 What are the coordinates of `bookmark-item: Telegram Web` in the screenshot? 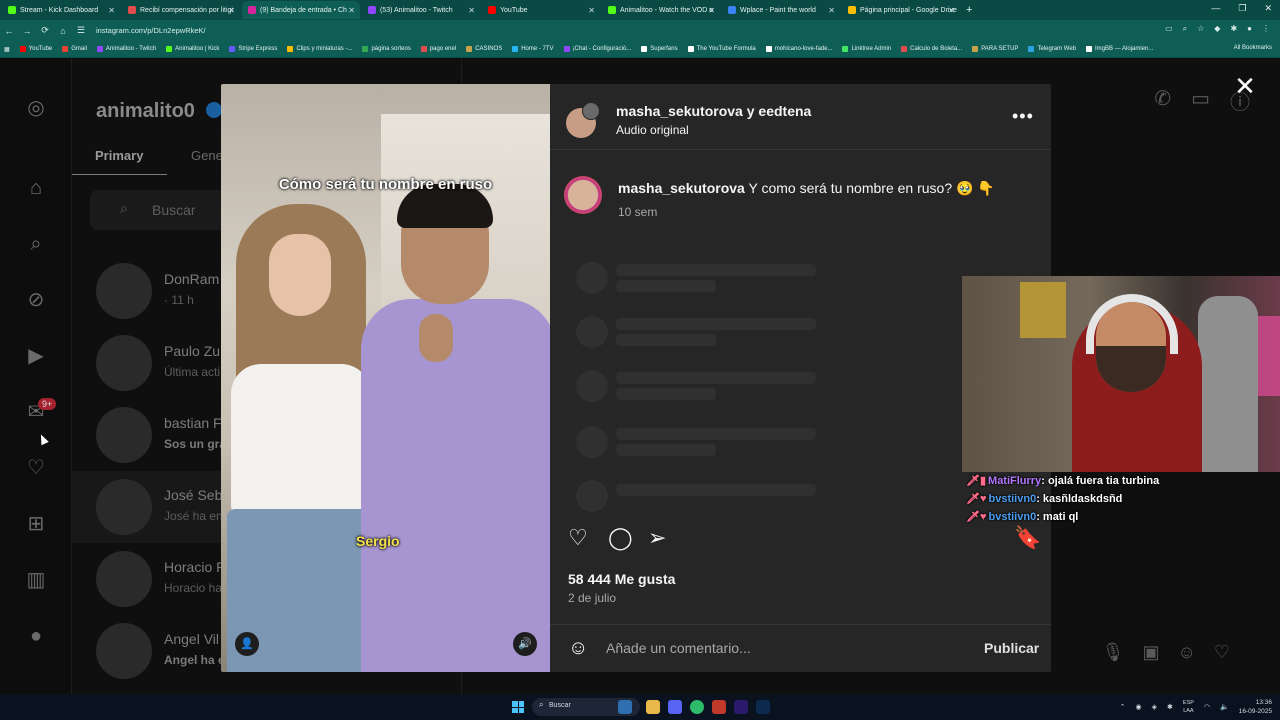 It's located at (1052, 49).